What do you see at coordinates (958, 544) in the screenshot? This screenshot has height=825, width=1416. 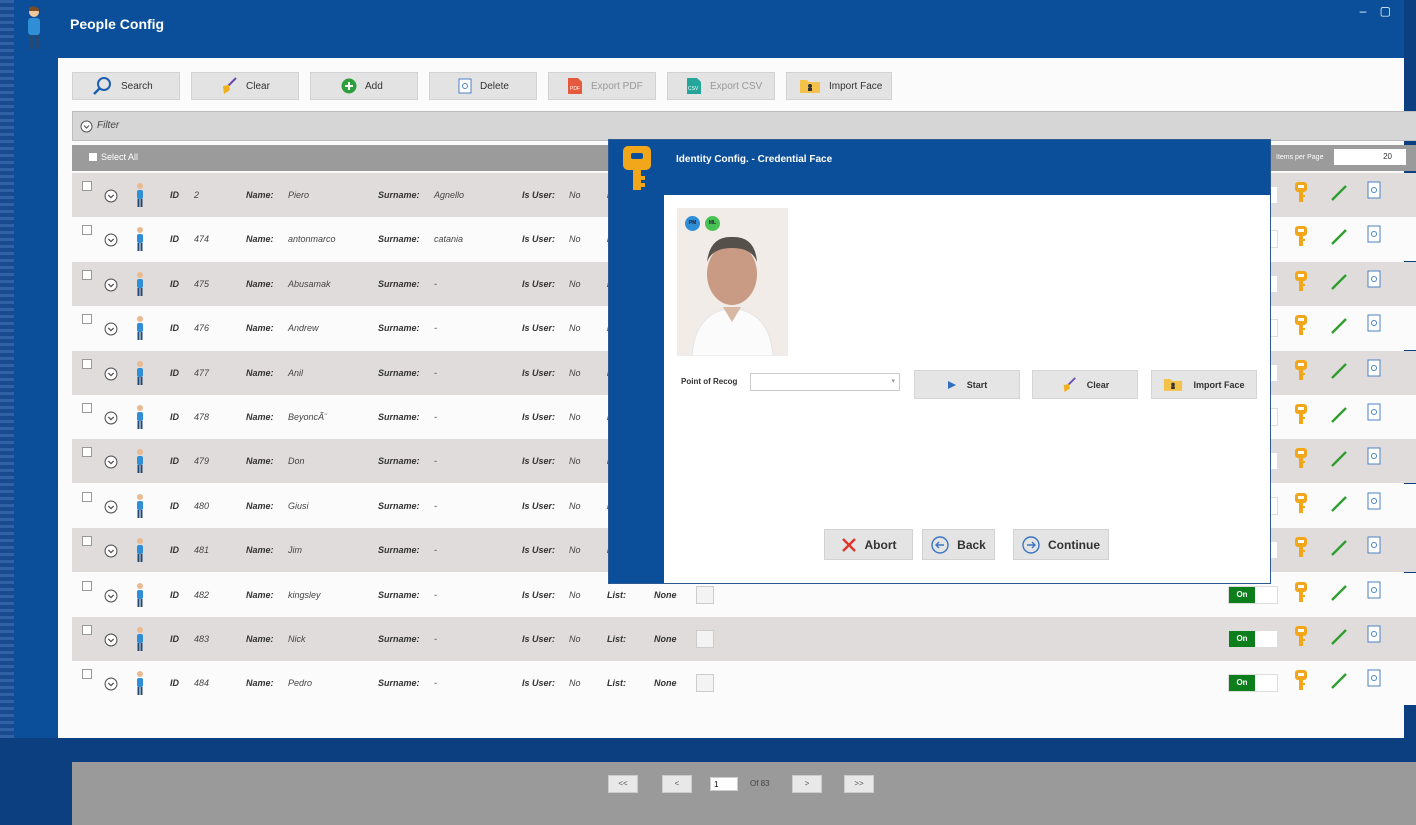 I see `back-button: Back` at bounding box center [958, 544].